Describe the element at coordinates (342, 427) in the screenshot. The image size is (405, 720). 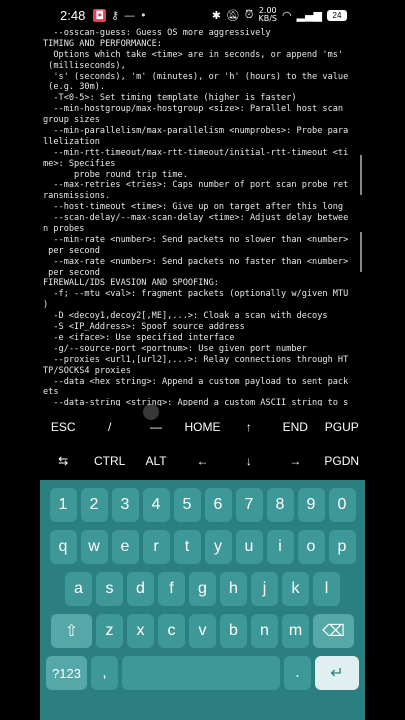
I see `pgup-key: PGUP` at that location.